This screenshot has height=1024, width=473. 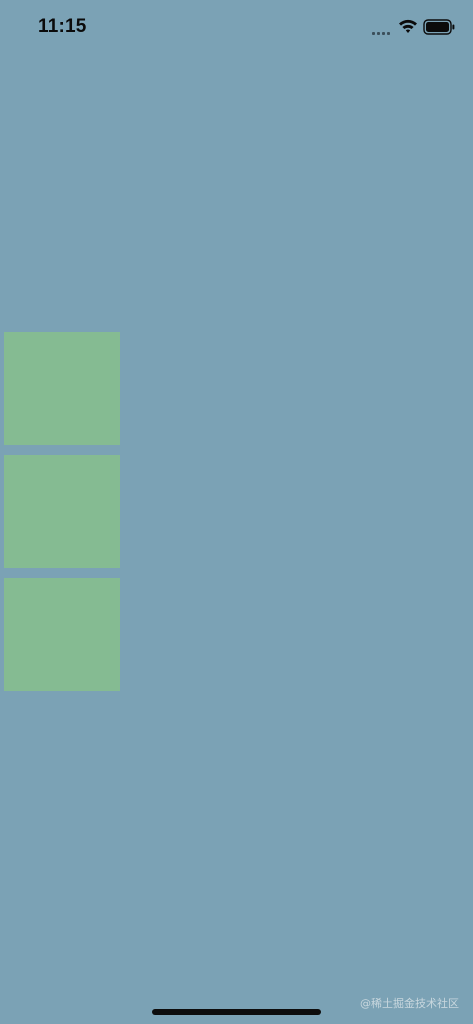 I want to click on status-time: 11:15, so click(x=62, y=26).